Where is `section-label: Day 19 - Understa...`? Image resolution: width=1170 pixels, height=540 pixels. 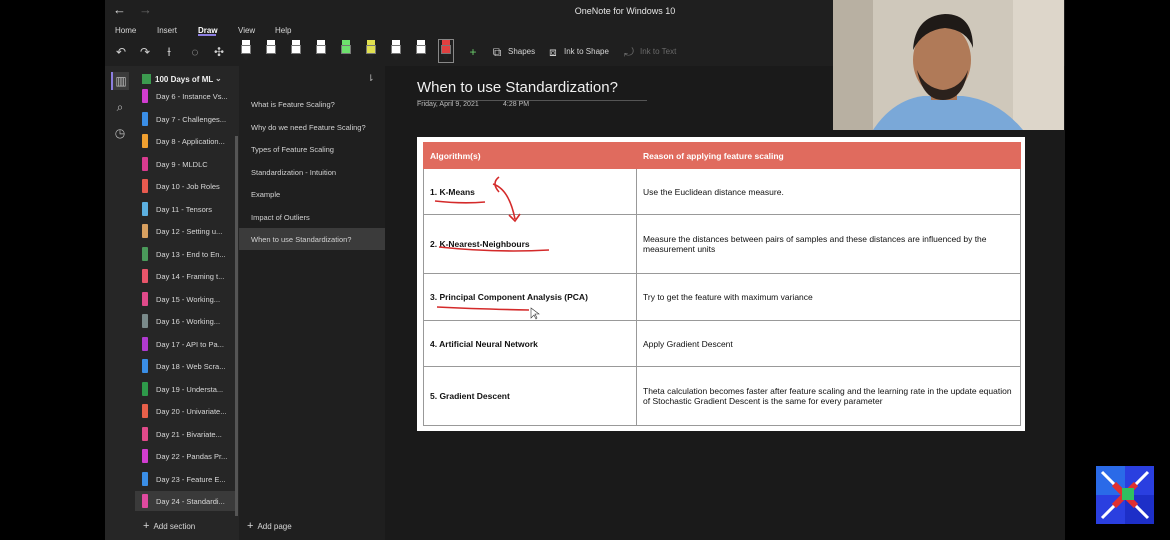 section-label: Day 19 - Understa... is located at coordinates (190, 389).